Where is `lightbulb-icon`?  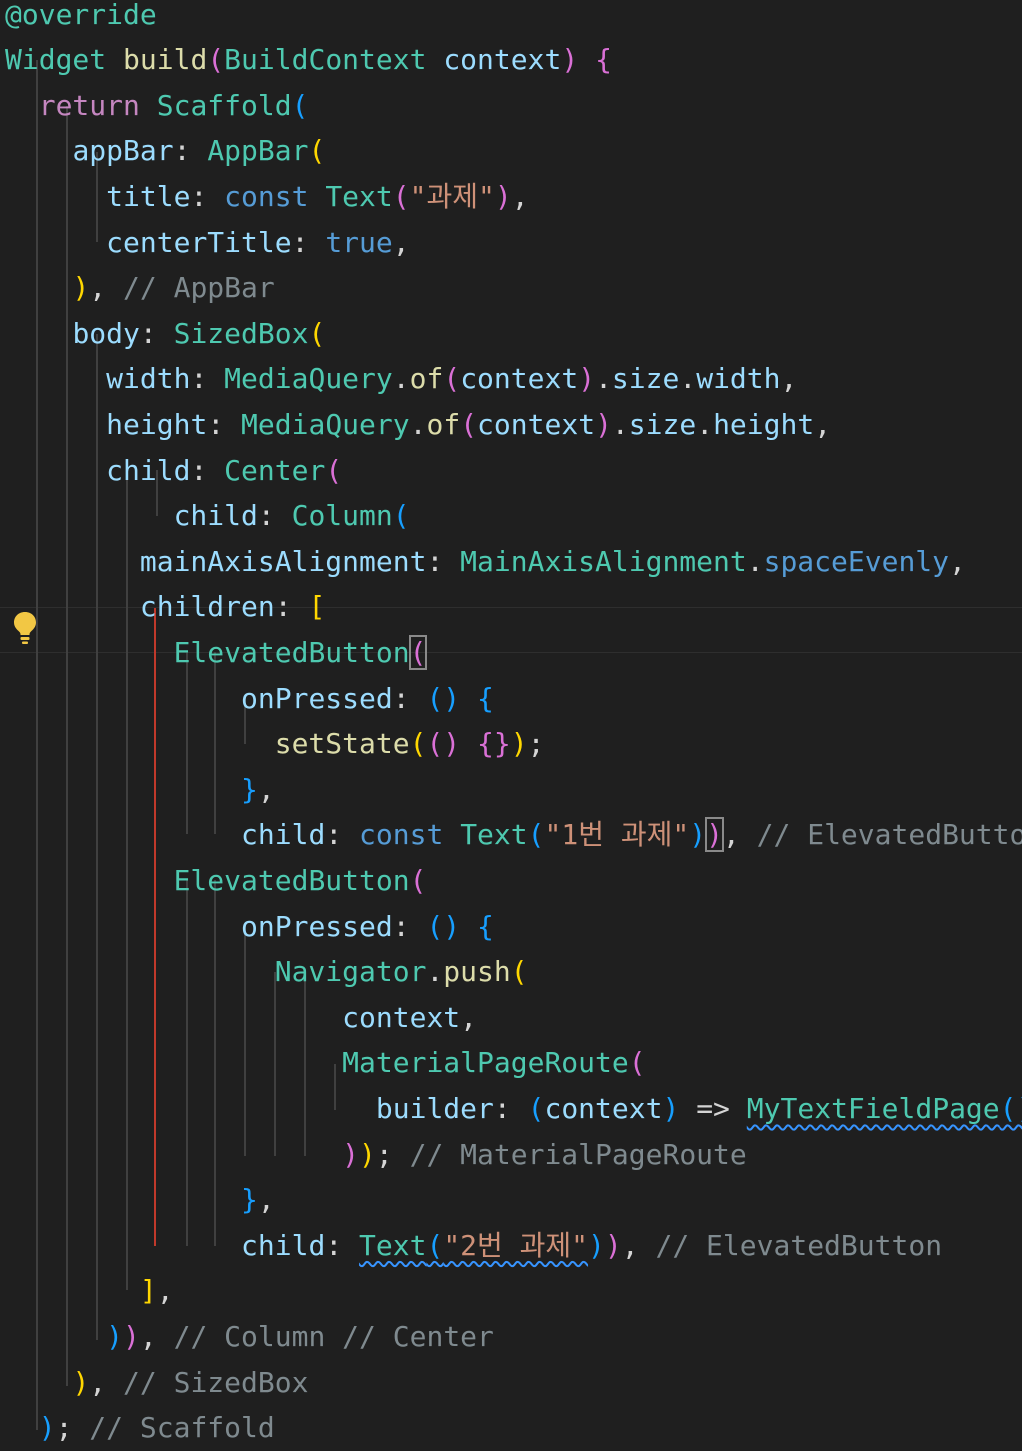
lightbulb-icon is located at coordinates (25, 628).